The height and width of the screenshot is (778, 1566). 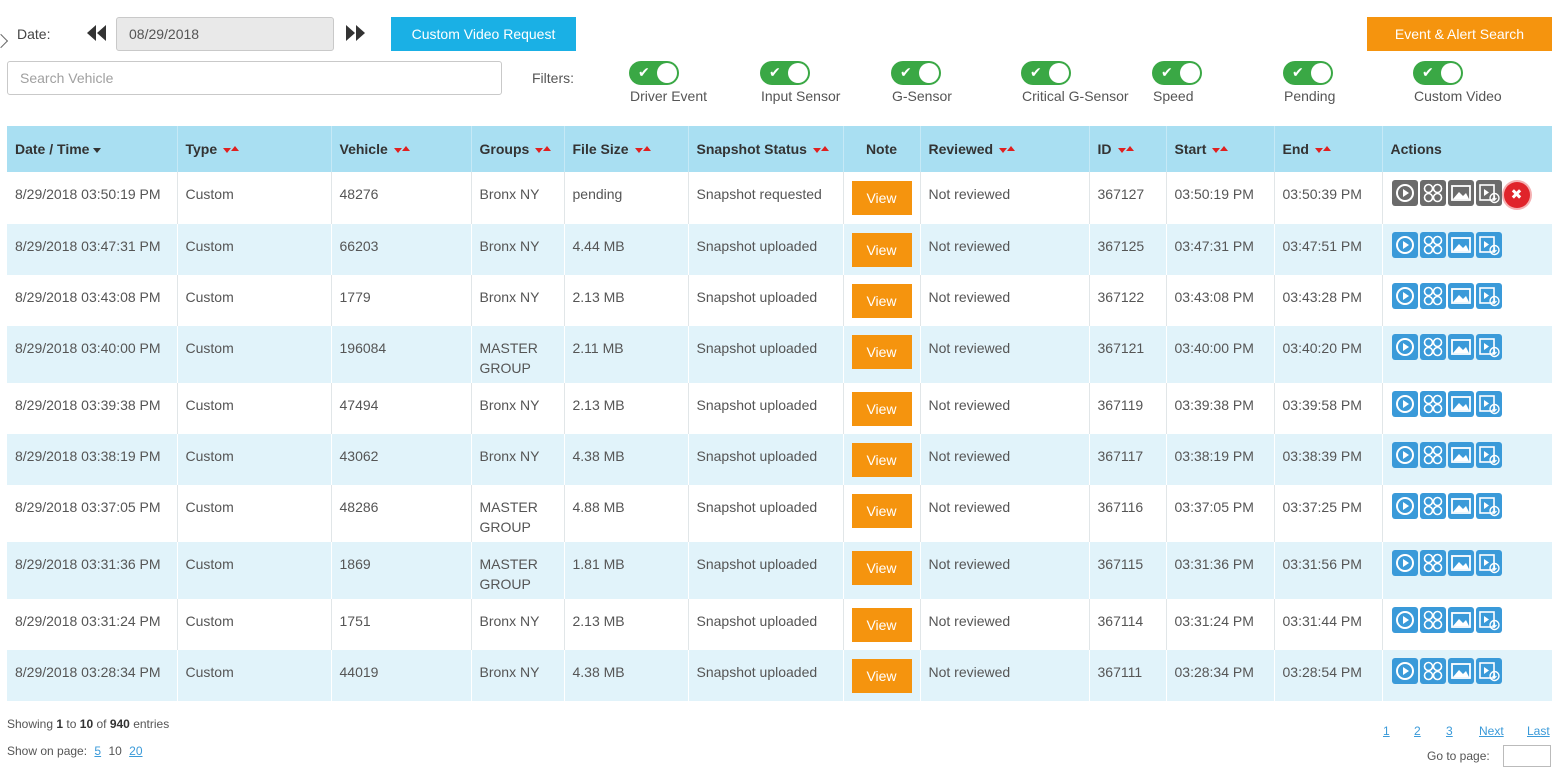 What do you see at coordinates (1491, 731) in the screenshot?
I see `next-page-link: Next` at bounding box center [1491, 731].